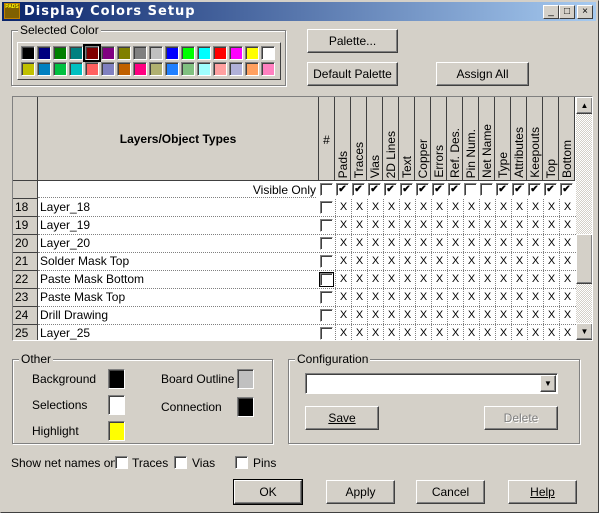  What do you see at coordinates (551, 139) in the screenshot?
I see `column-header: Top` at bounding box center [551, 139].